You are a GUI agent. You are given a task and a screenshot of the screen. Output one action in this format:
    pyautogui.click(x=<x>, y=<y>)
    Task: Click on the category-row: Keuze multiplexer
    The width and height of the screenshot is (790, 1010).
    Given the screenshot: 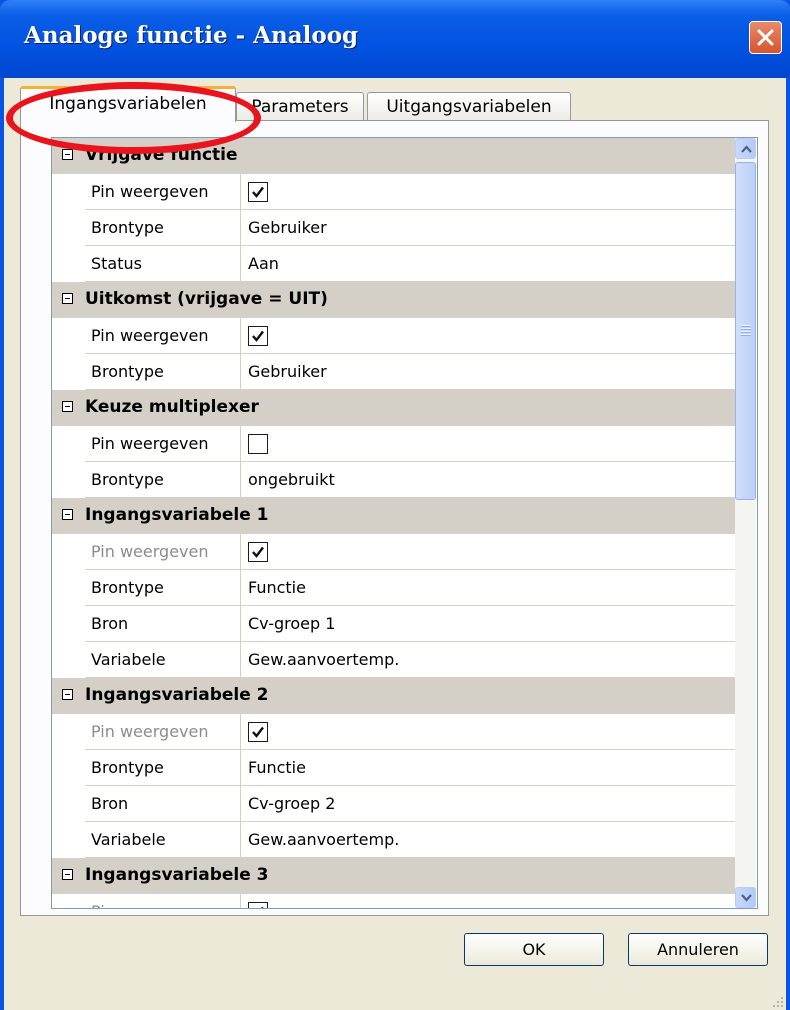 What is the action you would take?
    pyautogui.click(x=393, y=408)
    